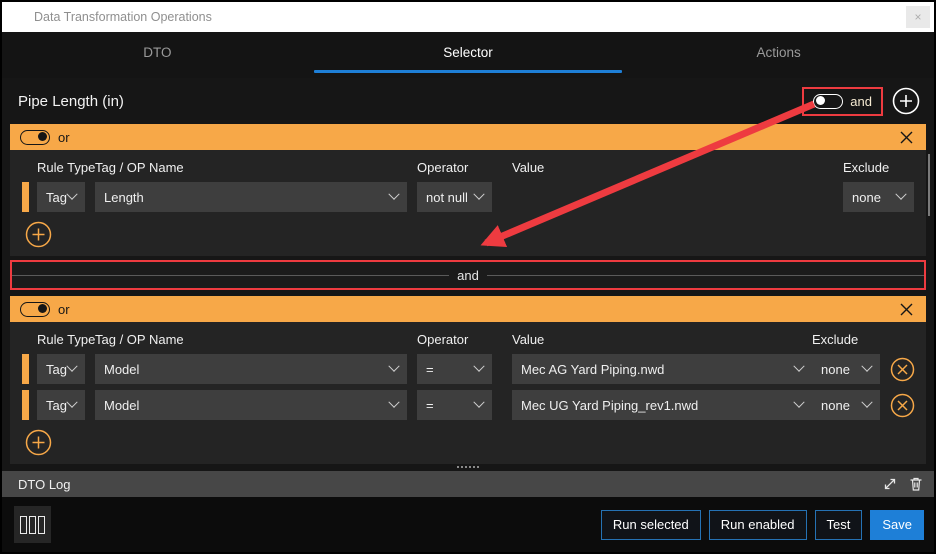 This screenshot has width=936, height=554. I want to click on group-join-divider: and, so click(468, 275).